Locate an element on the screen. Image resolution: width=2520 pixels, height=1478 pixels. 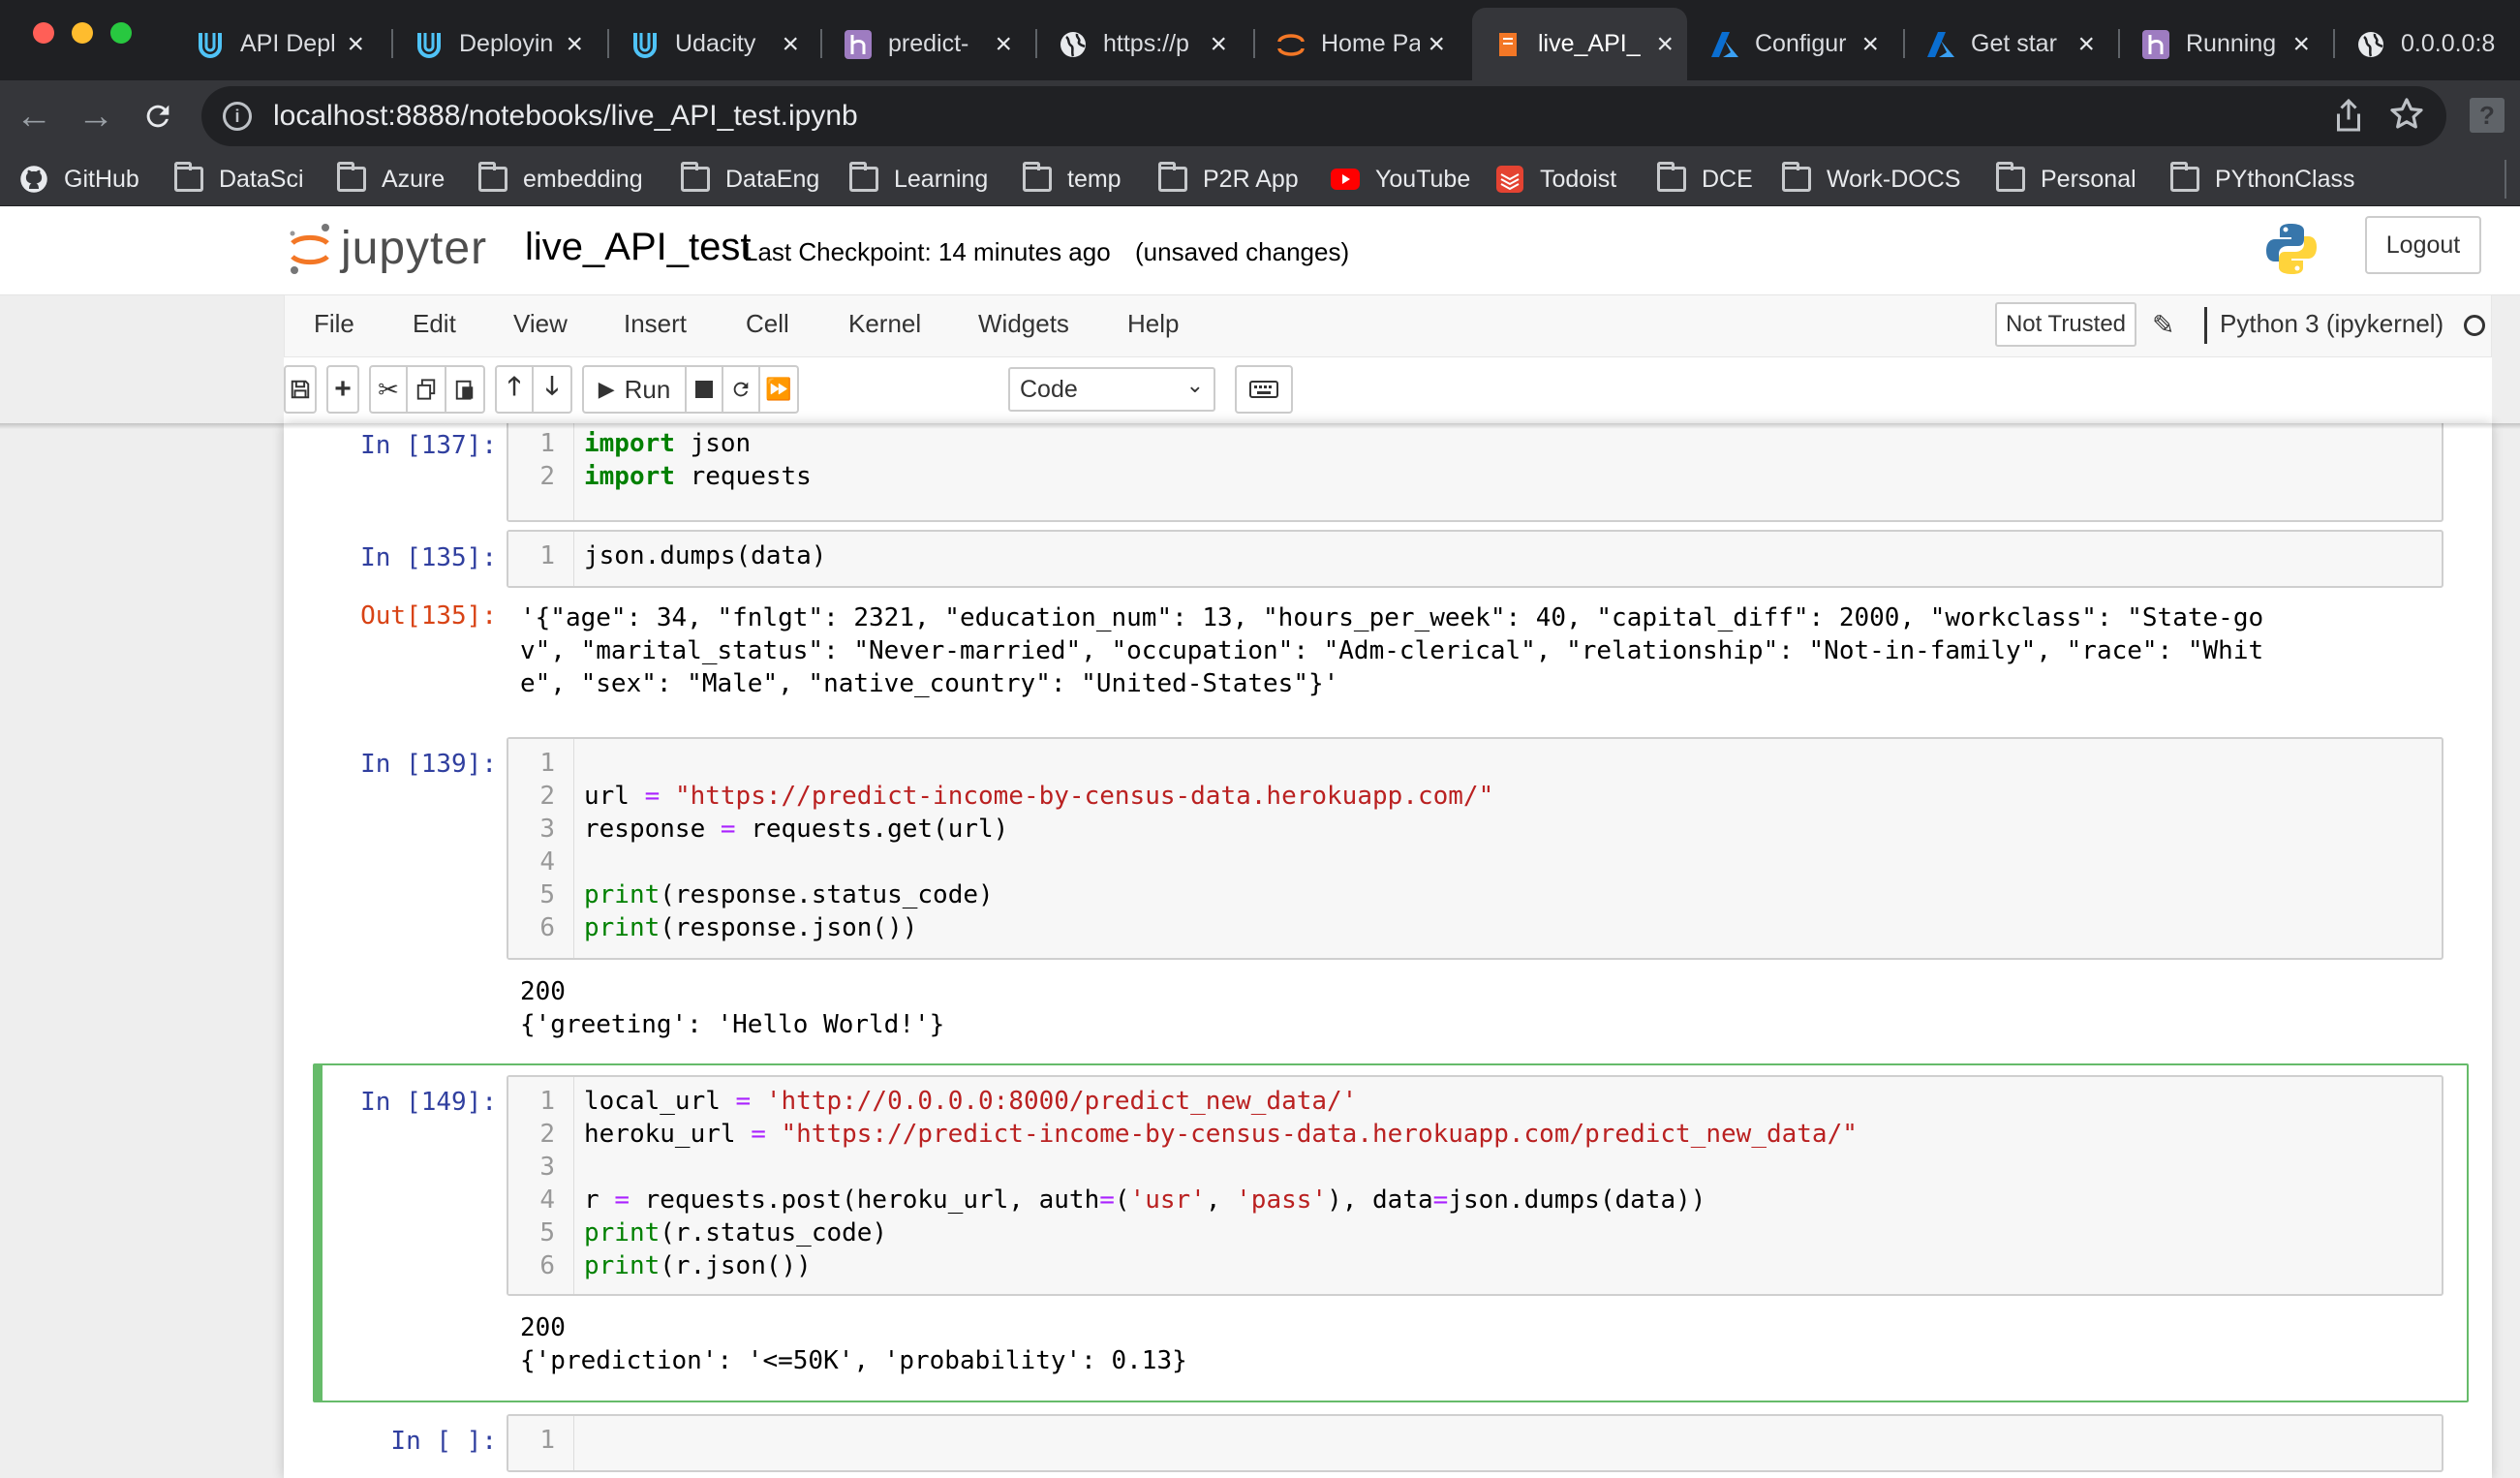
code-editor: 1 json.dumps(data) is located at coordinates (1475, 559).